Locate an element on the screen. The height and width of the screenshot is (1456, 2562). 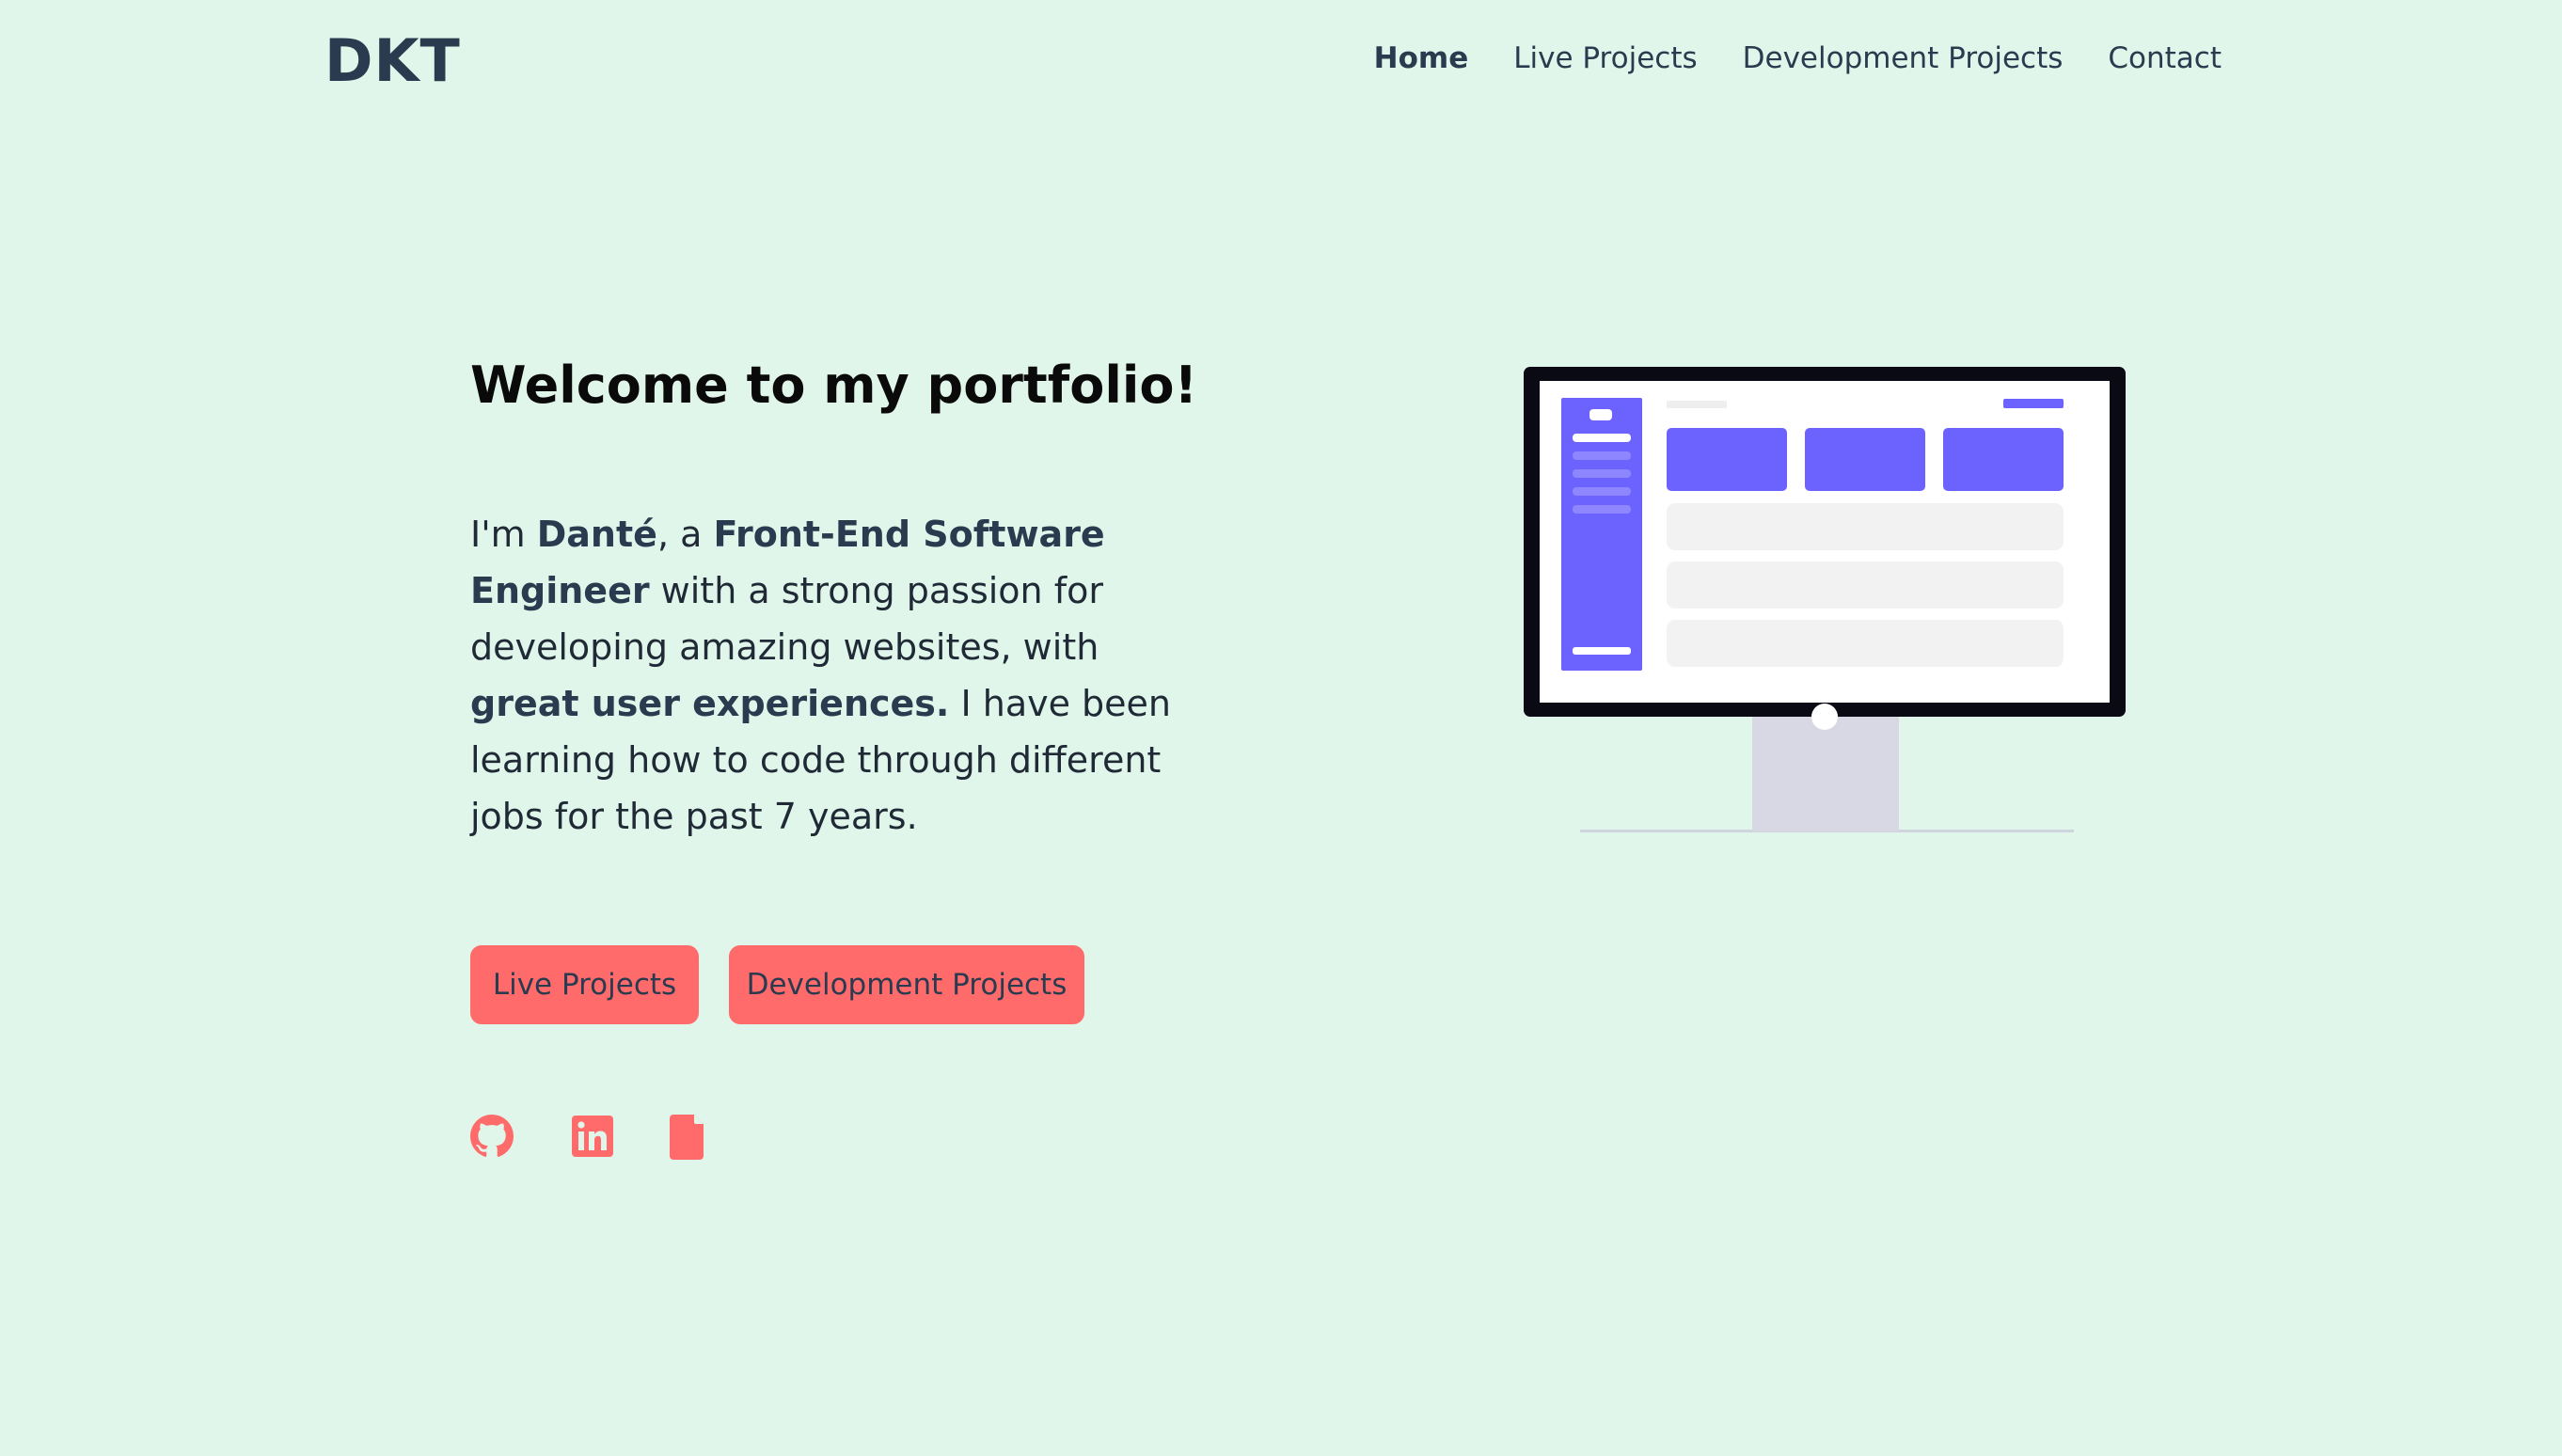
hero-title: Welcome to my portfolio! is located at coordinates (834, 385).